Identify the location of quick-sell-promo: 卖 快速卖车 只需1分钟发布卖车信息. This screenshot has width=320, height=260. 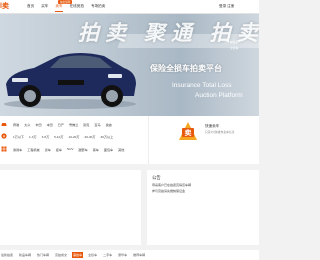
(203, 140).